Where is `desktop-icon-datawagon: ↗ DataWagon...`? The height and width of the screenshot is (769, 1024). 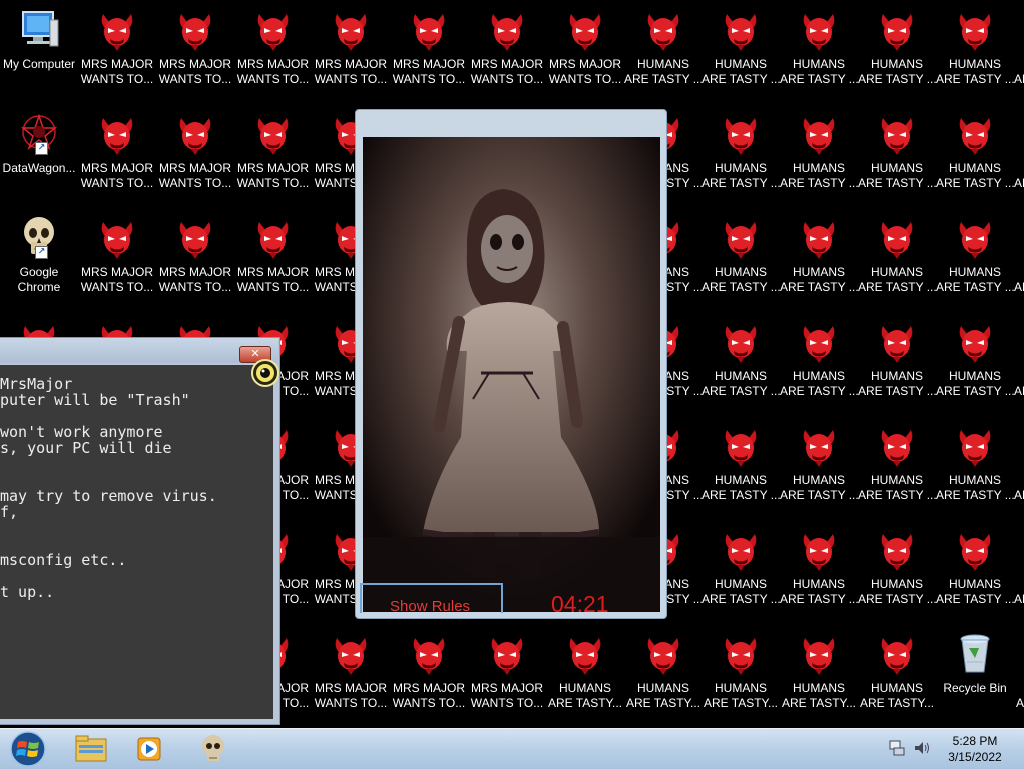 desktop-icon-datawagon: ↗ DataWagon... is located at coordinates (39, 156).